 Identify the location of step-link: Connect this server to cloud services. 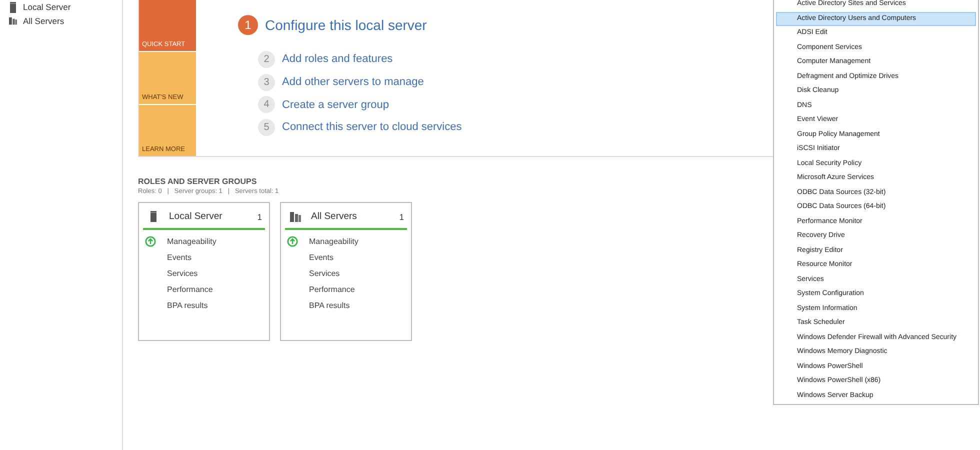
(372, 127).